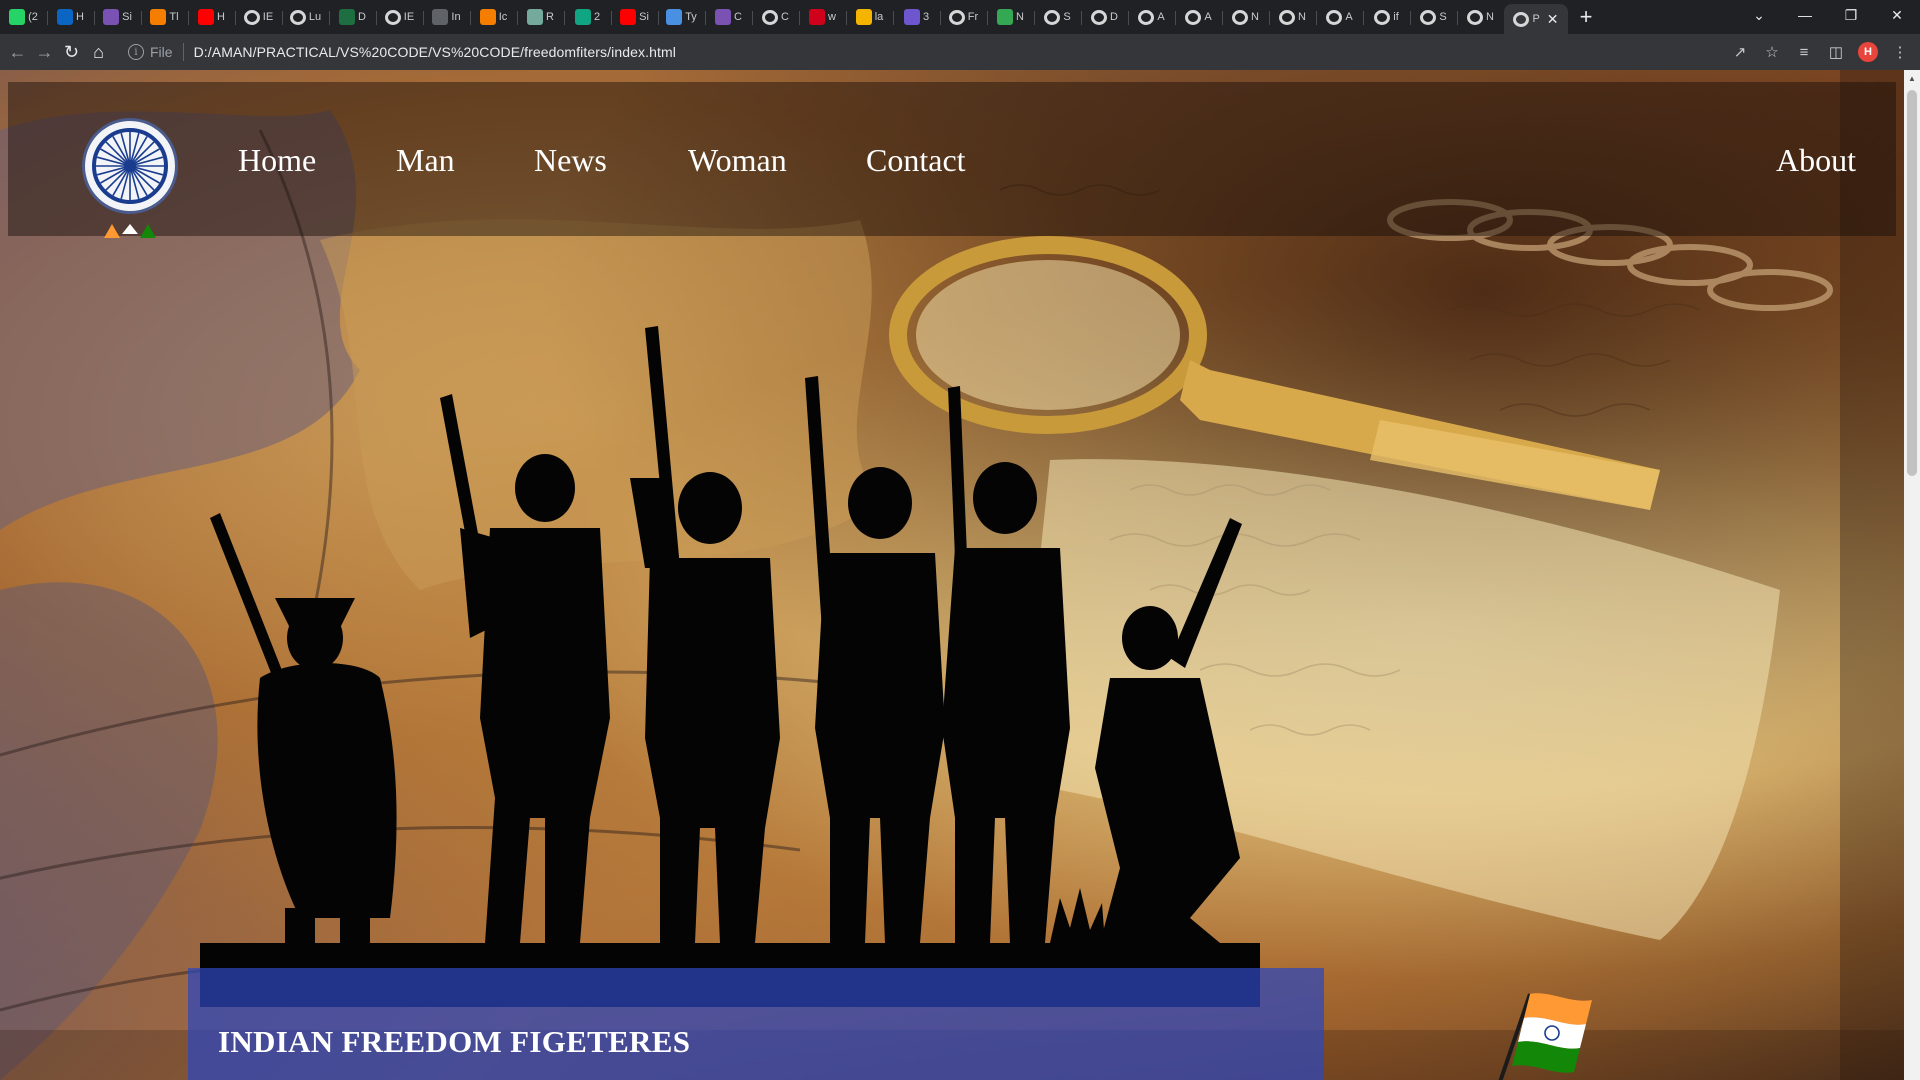 This screenshot has width=1920, height=1080. I want to click on share-icon: ↗, so click(1740, 52).